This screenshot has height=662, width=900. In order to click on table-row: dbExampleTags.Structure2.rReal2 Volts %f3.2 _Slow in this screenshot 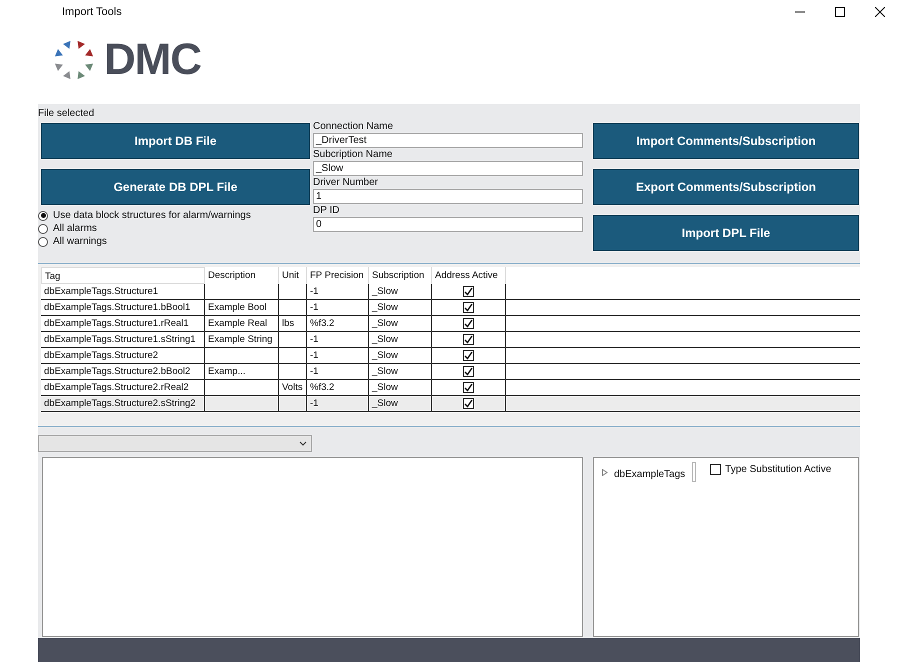, I will do `click(450, 388)`.